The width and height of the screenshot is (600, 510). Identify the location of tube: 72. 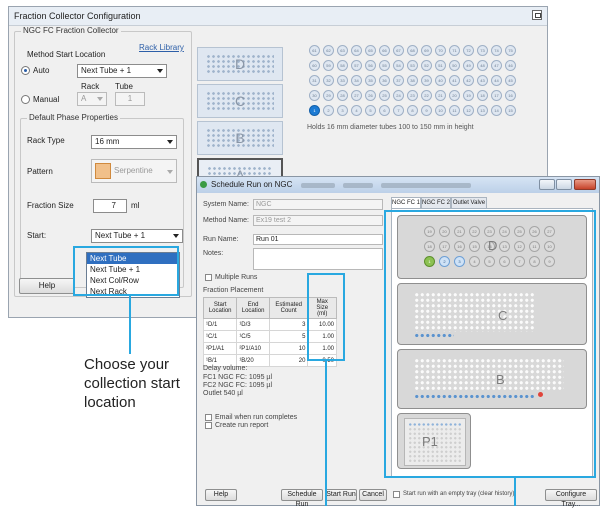
(468, 50).